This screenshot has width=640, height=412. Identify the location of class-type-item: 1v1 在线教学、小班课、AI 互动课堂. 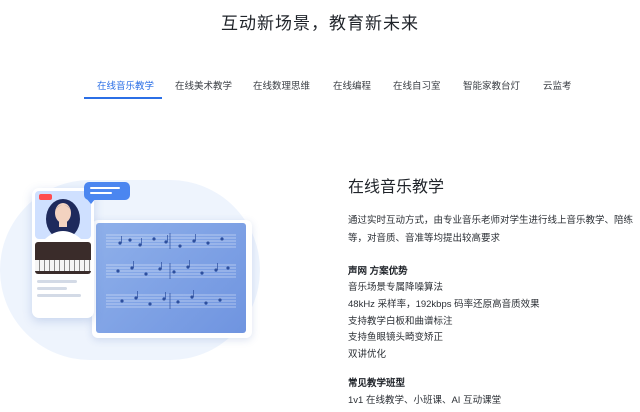
(425, 400).